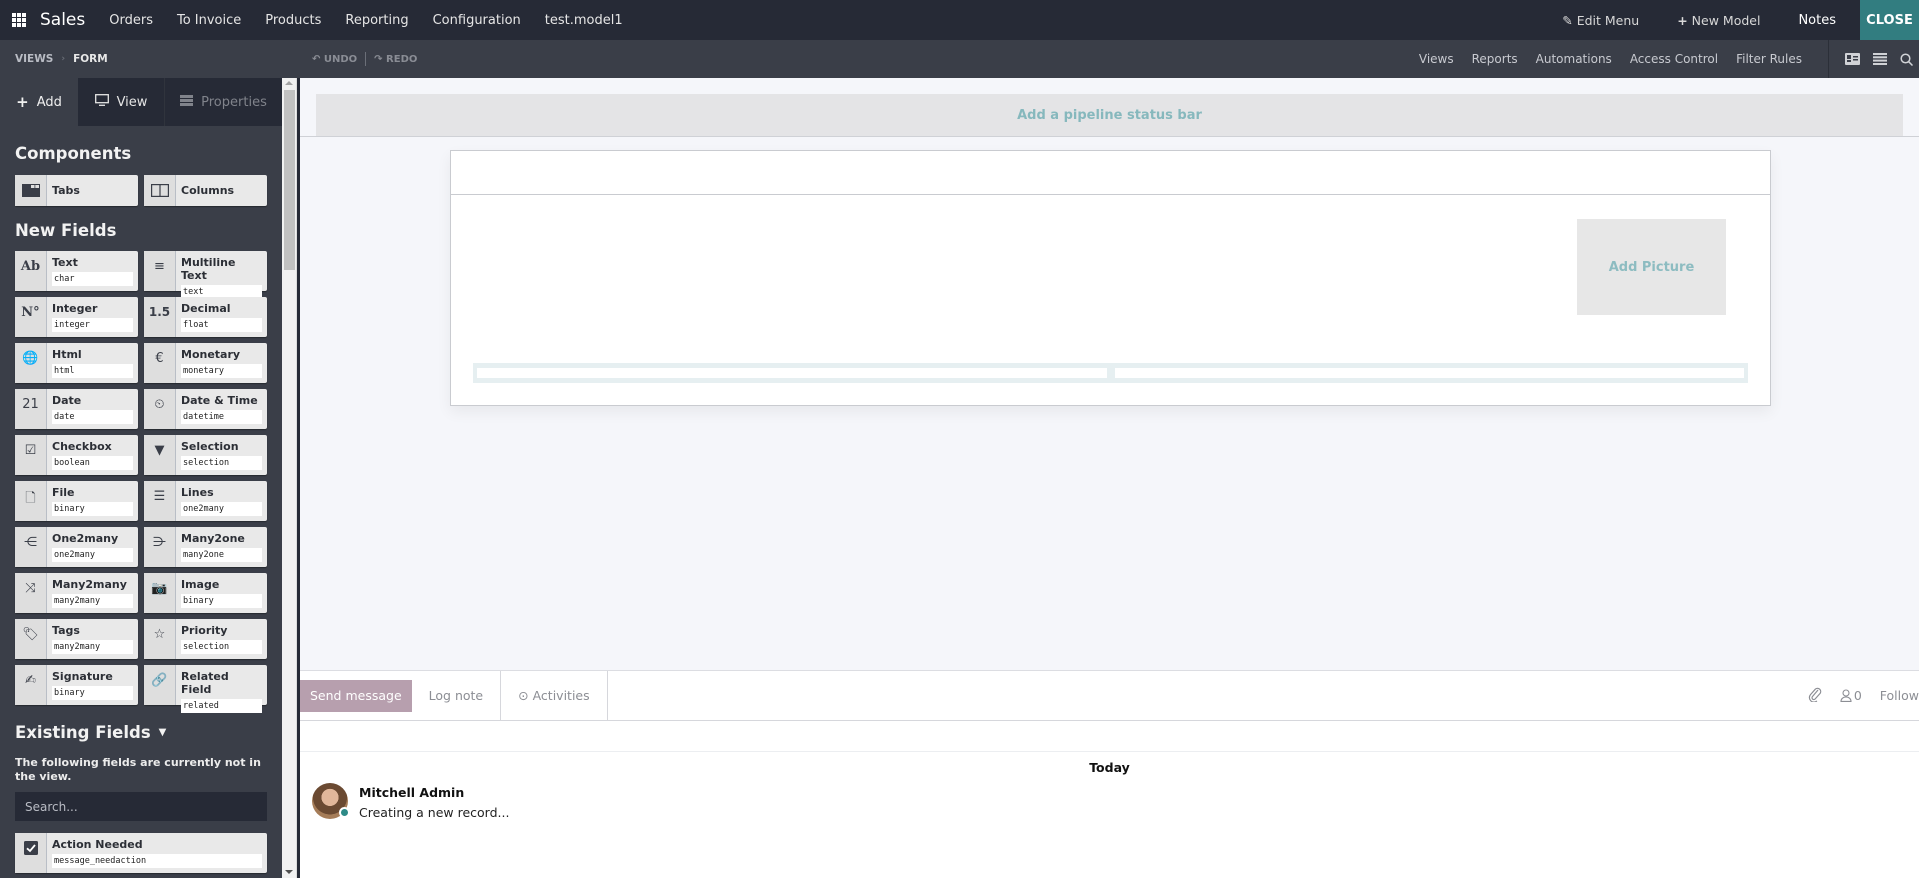  What do you see at coordinates (1608, 20) in the screenshot?
I see `edit-menu-label: Edit Menu` at bounding box center [1608, 20].